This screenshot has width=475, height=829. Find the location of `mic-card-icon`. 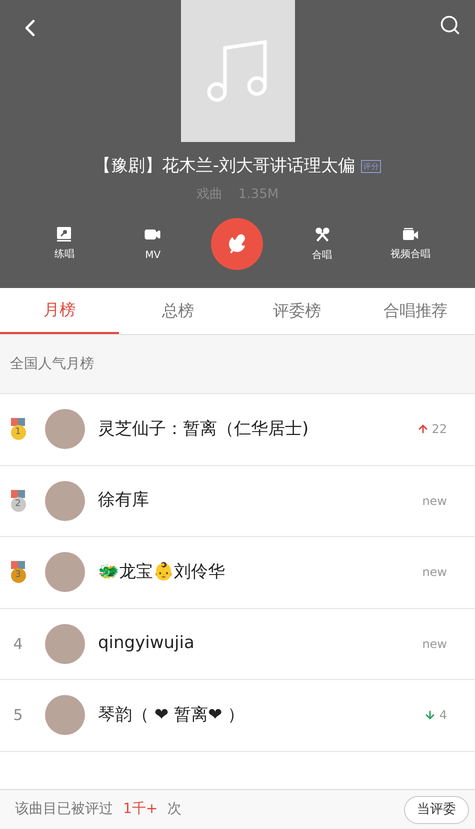

mic-card-icon is located at coordinates (64, 234).